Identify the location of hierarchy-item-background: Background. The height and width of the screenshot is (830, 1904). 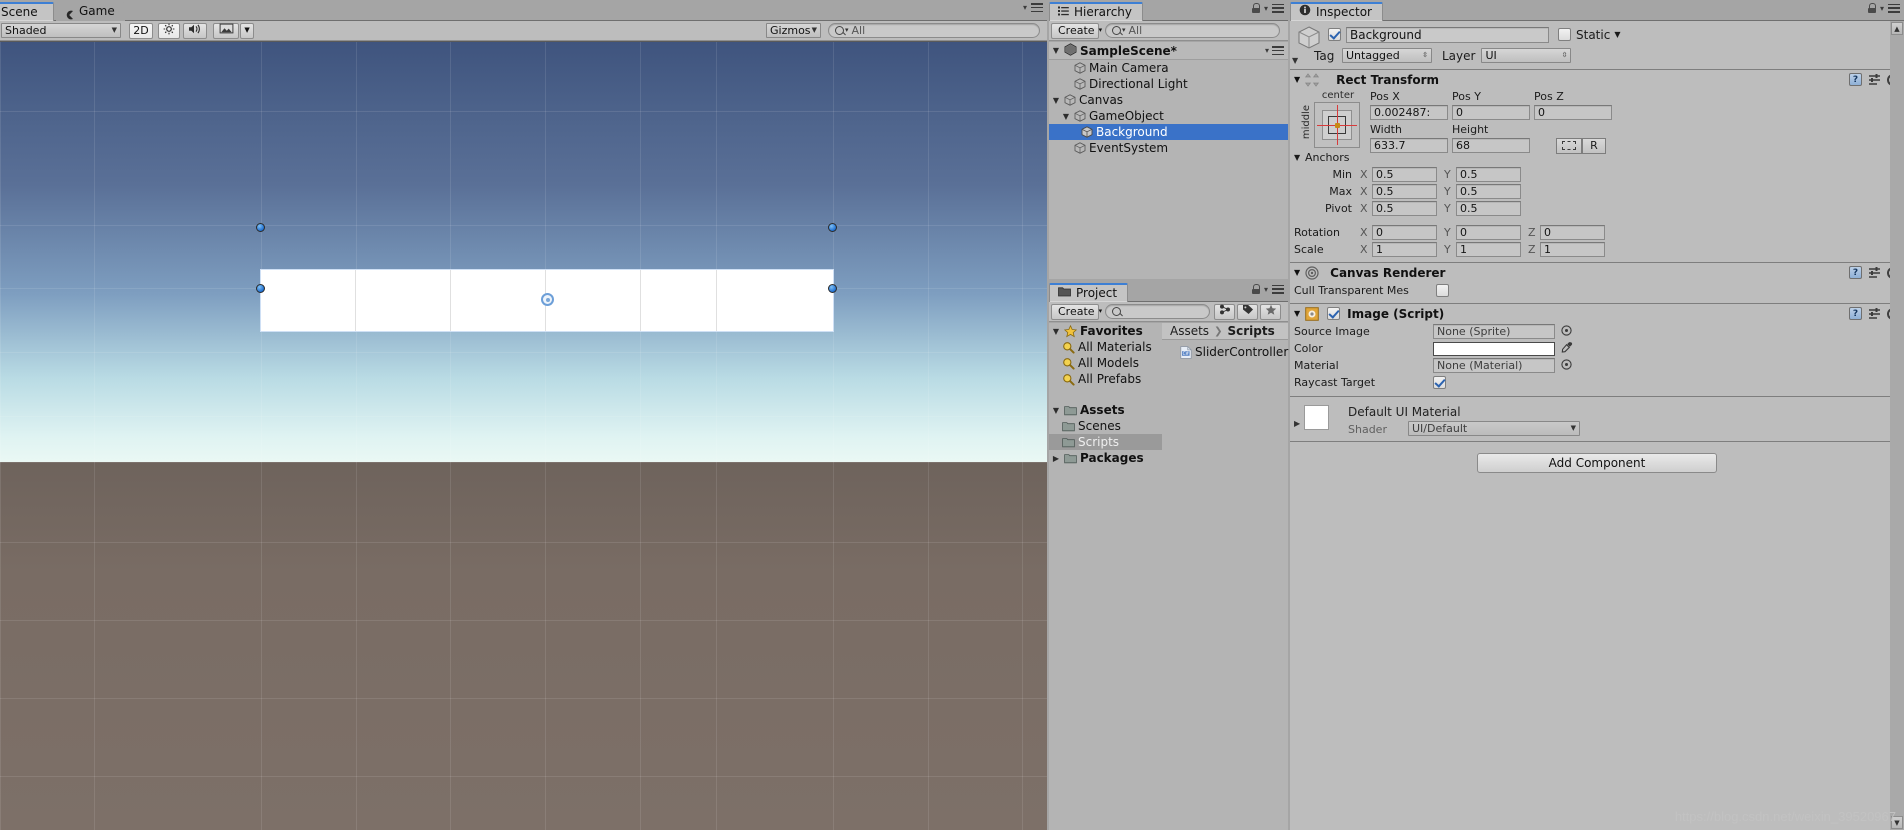
(1168, 132).